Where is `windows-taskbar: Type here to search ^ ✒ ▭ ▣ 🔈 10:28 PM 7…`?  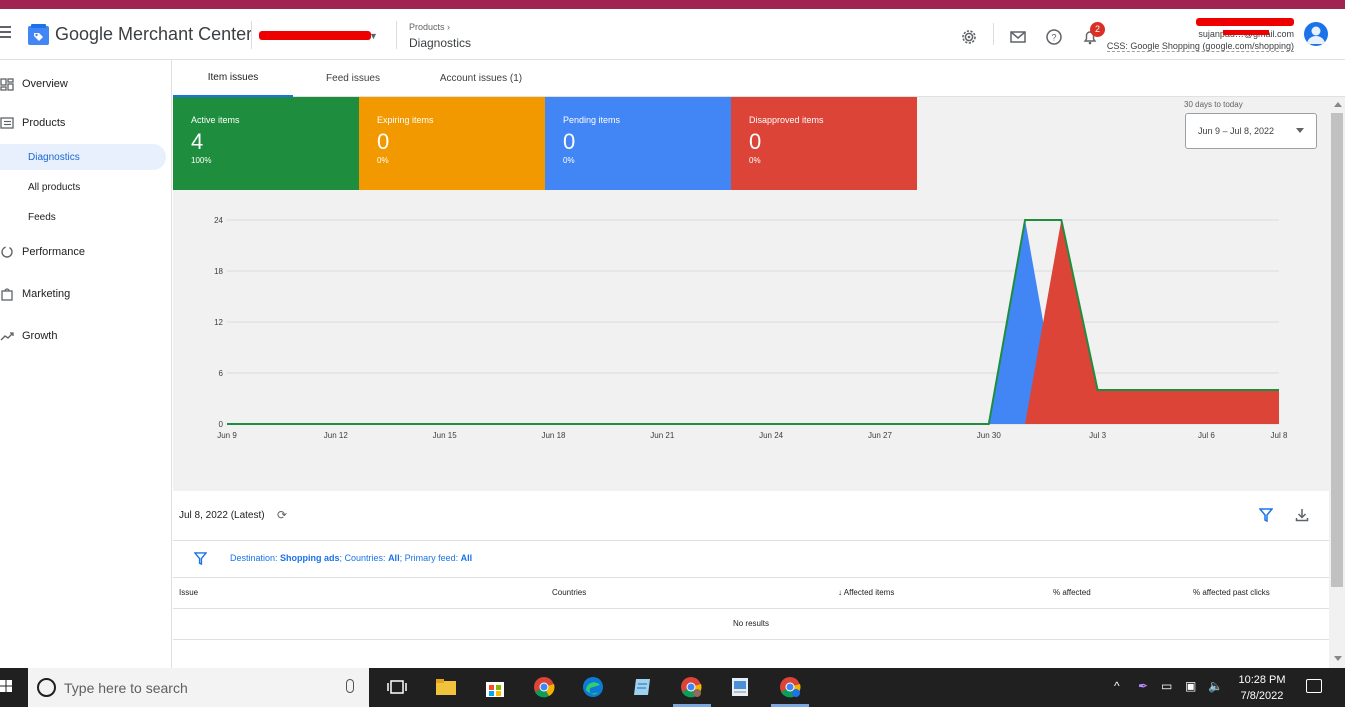
windows-taskbar: Type here to search ^ ✒ ▭ ▣ 🔈 10:28 PM 7… is located at coordinates (672, 687).